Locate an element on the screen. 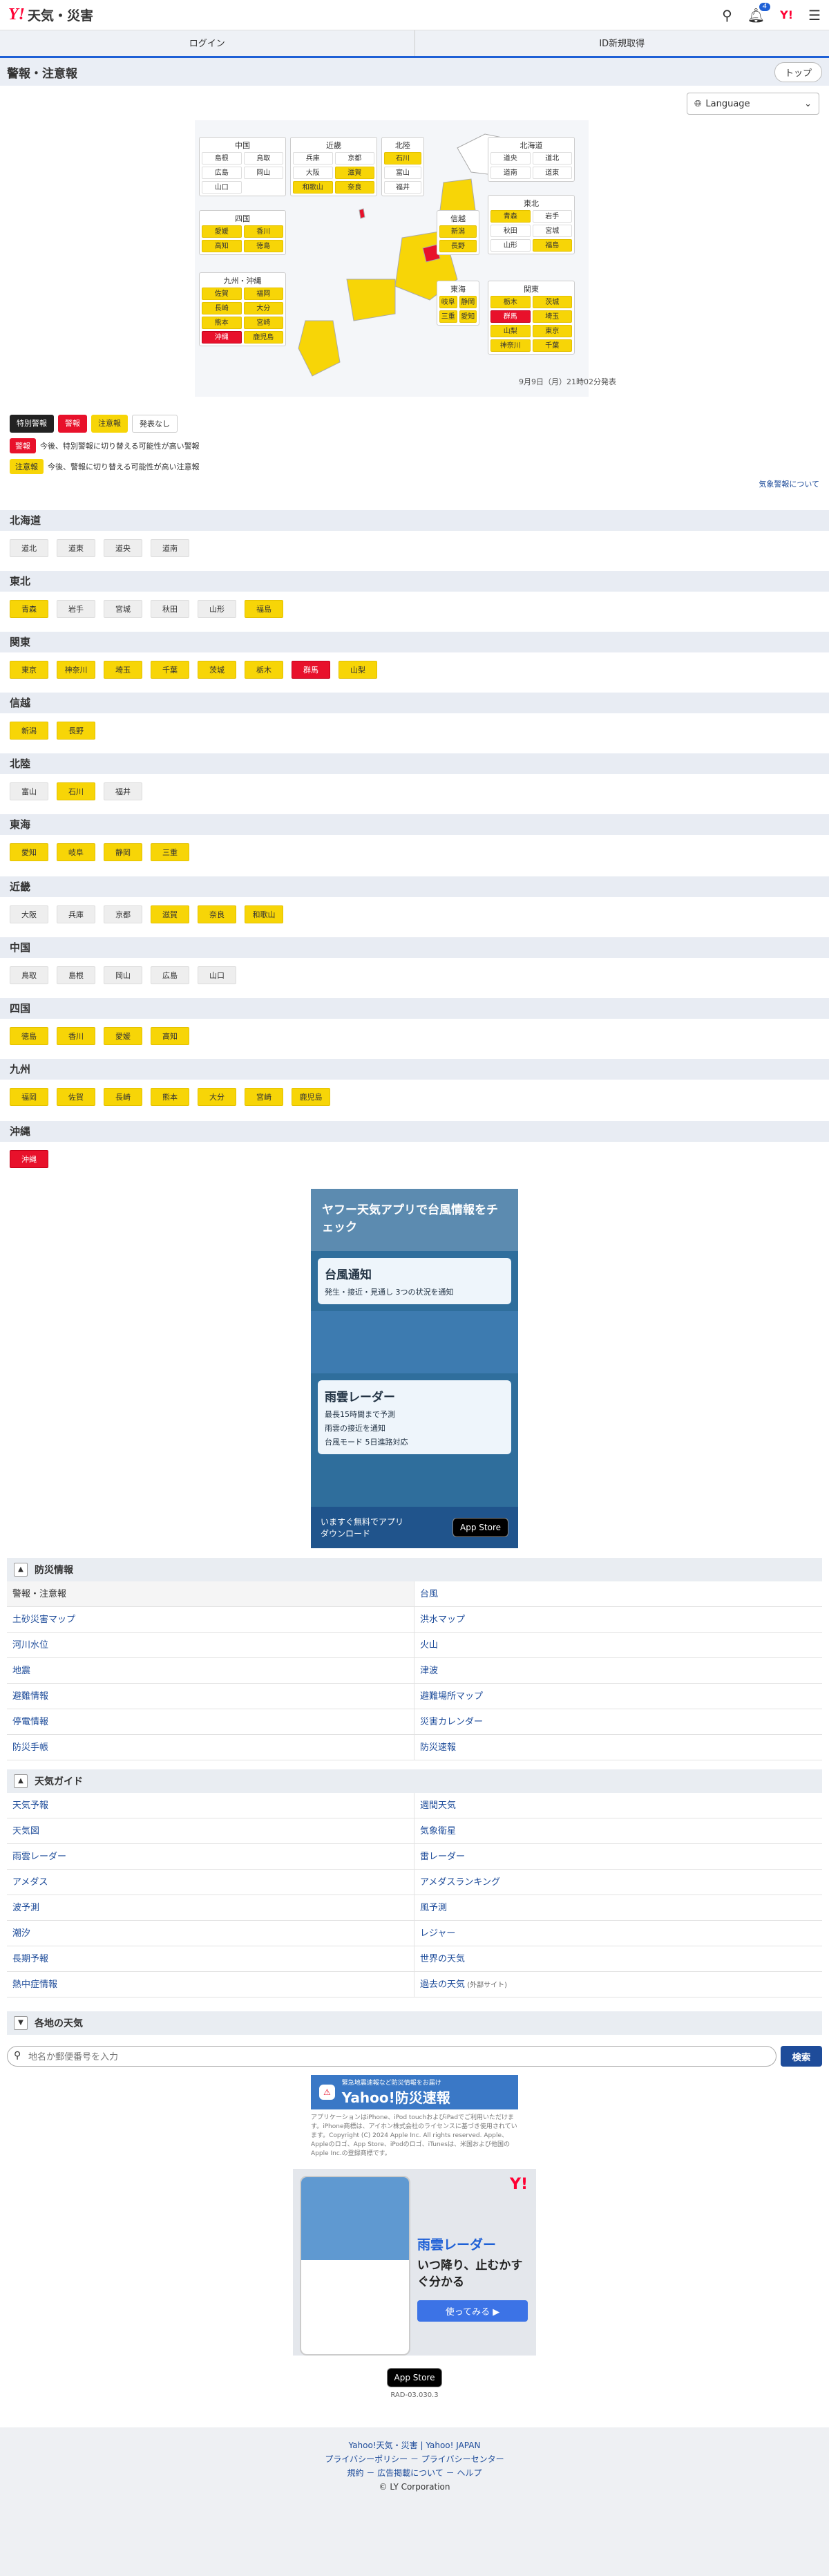 The image size is (829, 2576). pref-button-山梨: 山梨 is located at coordinates (358, 670).